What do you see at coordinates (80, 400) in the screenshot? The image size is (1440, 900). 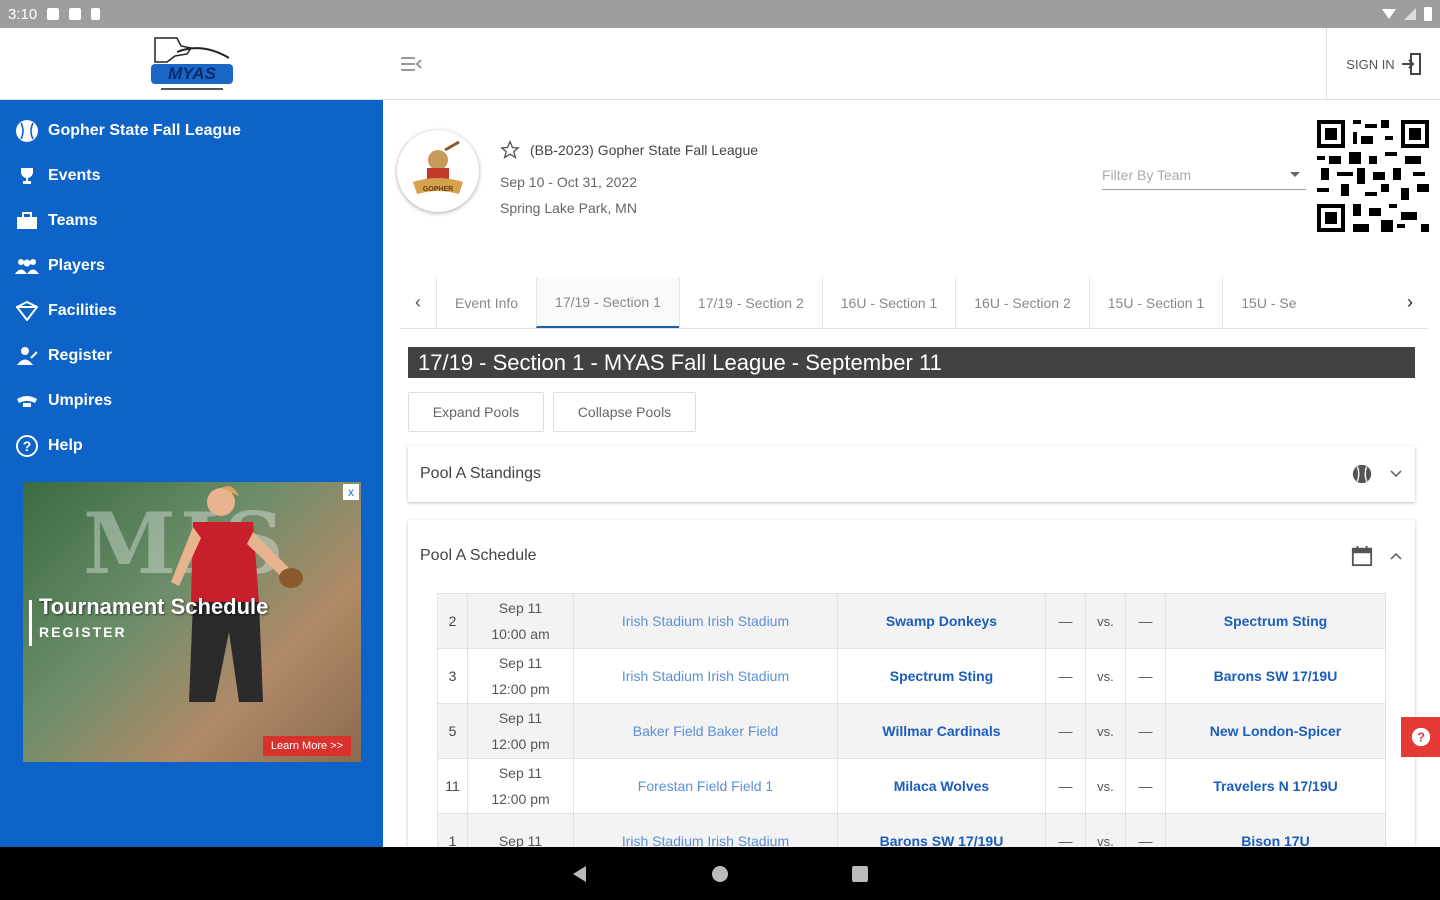 I see `sidebar-item-label: Umpires` at bounding box center [80, 400].